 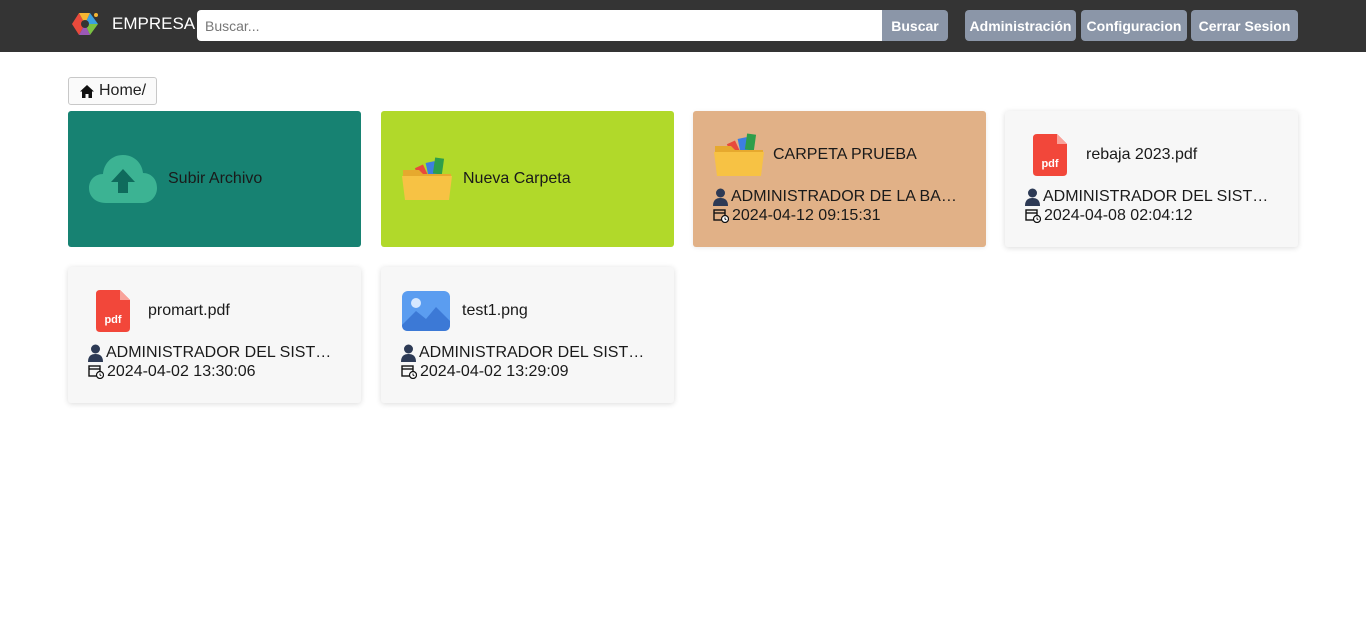 What do you see at coordinates (189, 310) in the screenshot?
I see `item-name: promart.pdf` at bounding box center [189, 310].